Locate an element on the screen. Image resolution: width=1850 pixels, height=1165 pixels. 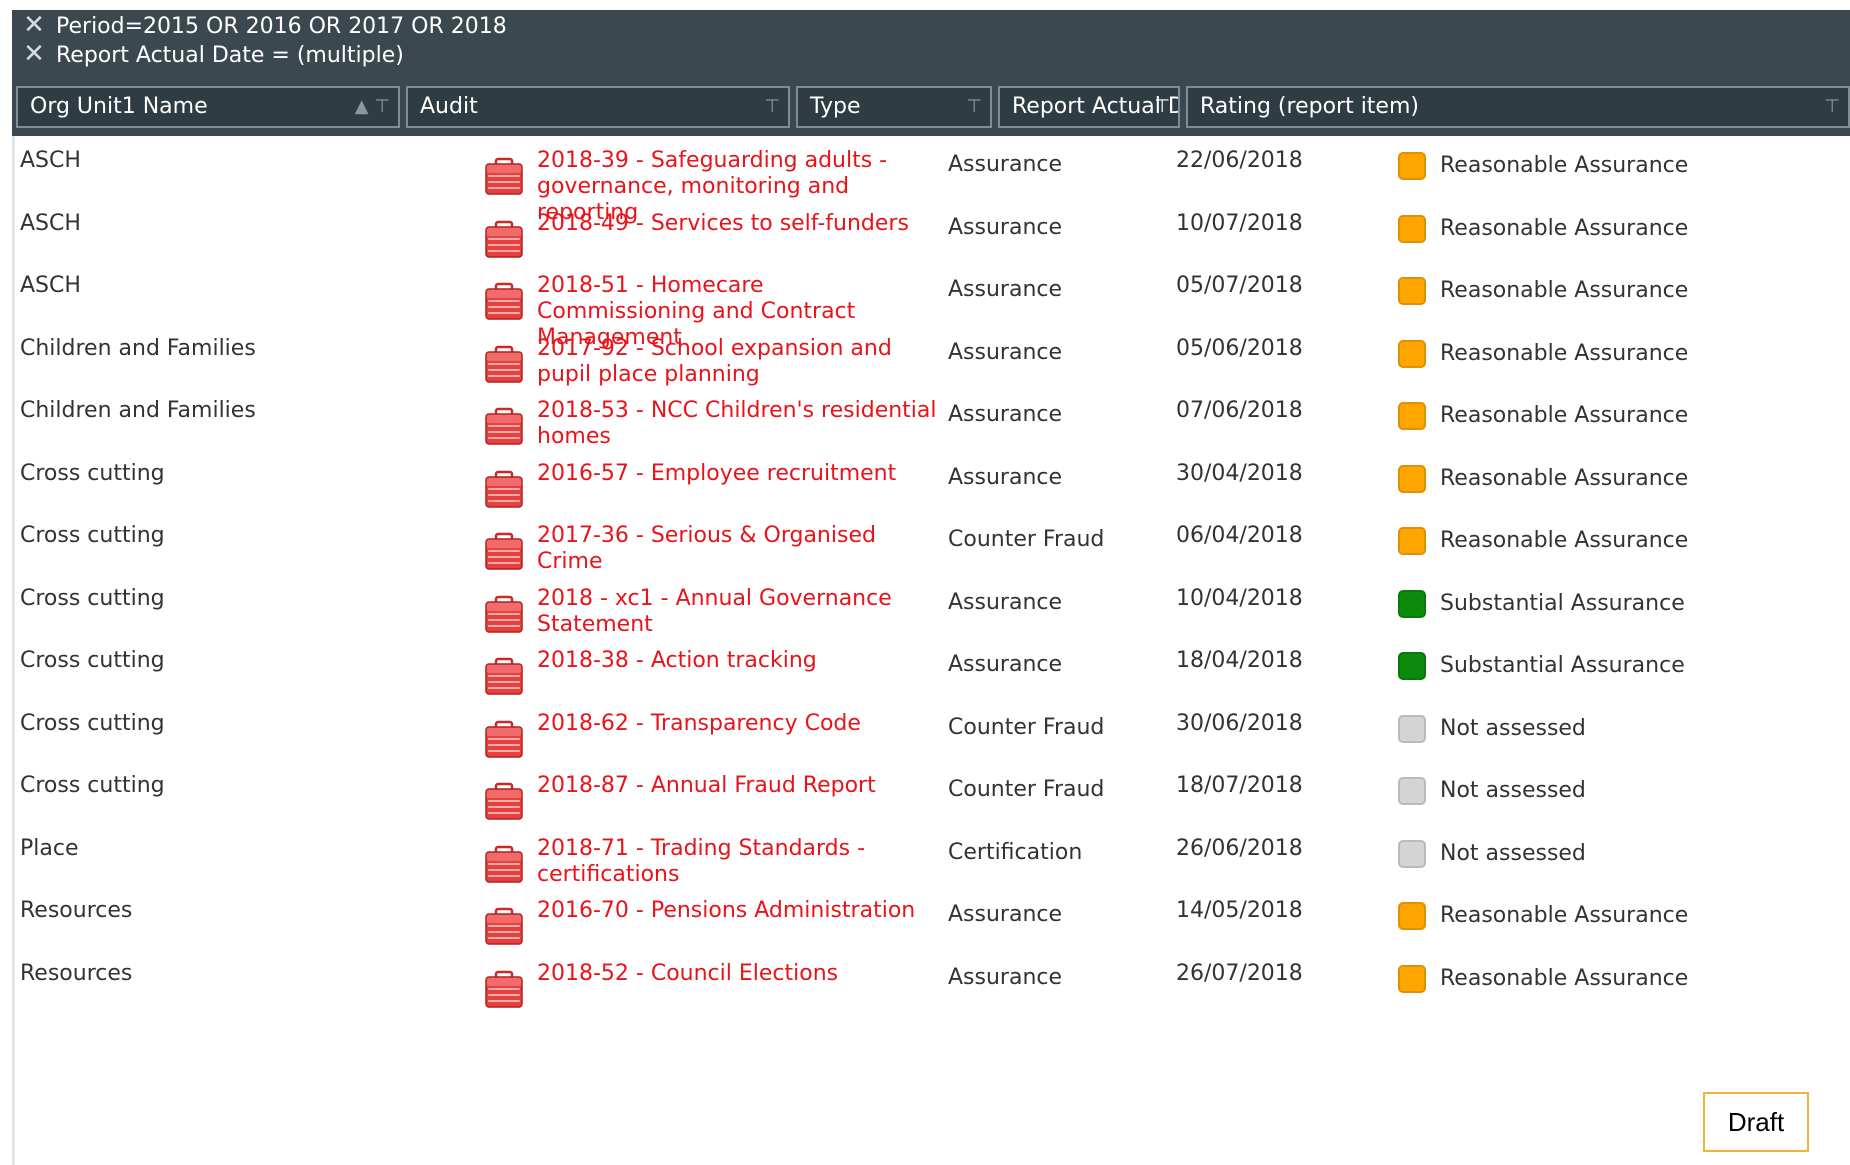
type-cell: Certification is located at coordinates (1015, 852).